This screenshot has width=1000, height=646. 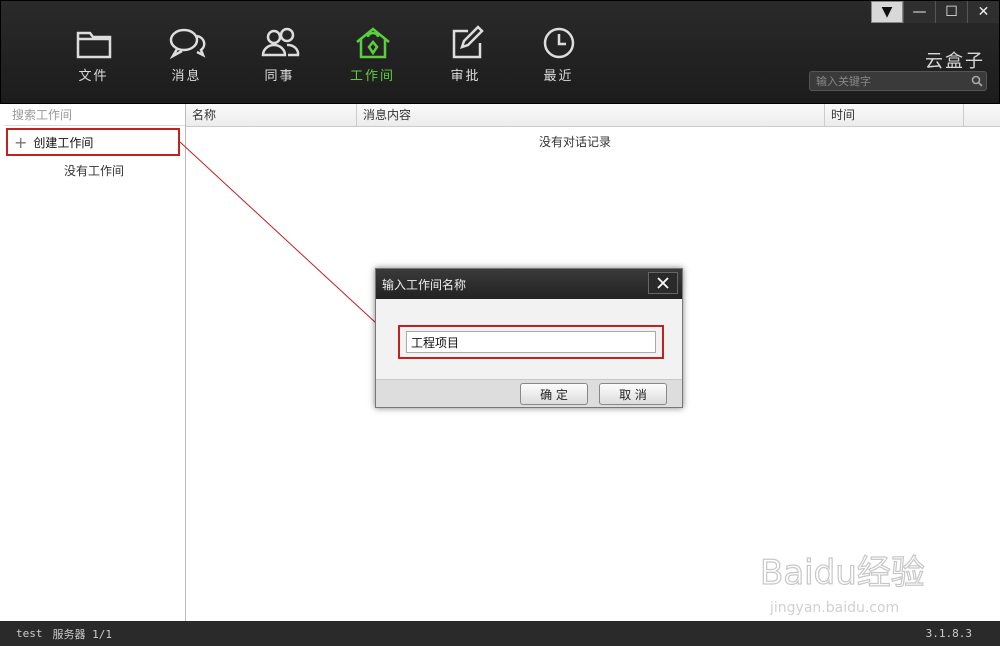 I want to click on nav-item-files: 文件, so click(x=93, y=57).